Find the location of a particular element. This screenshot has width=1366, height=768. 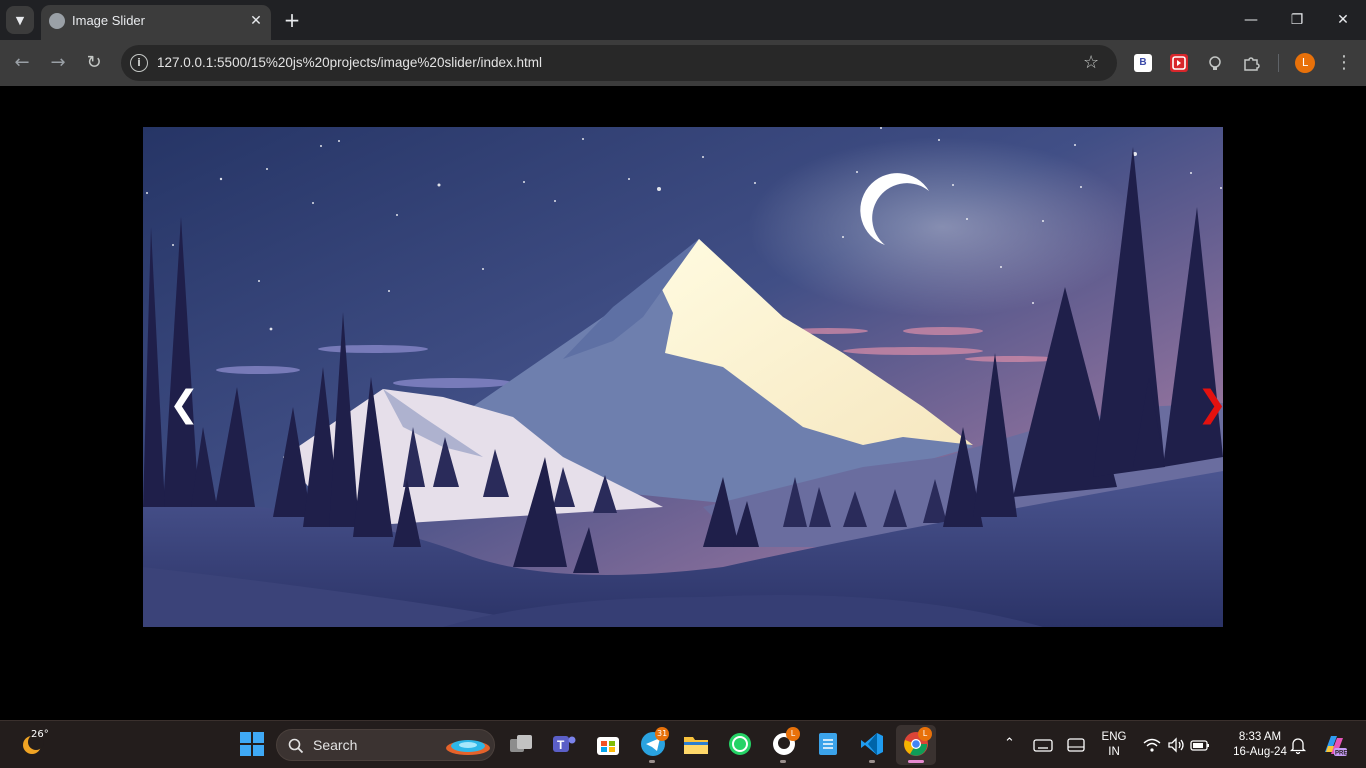

next-slide-button: ❯ is located at coordinates (1210, 405).